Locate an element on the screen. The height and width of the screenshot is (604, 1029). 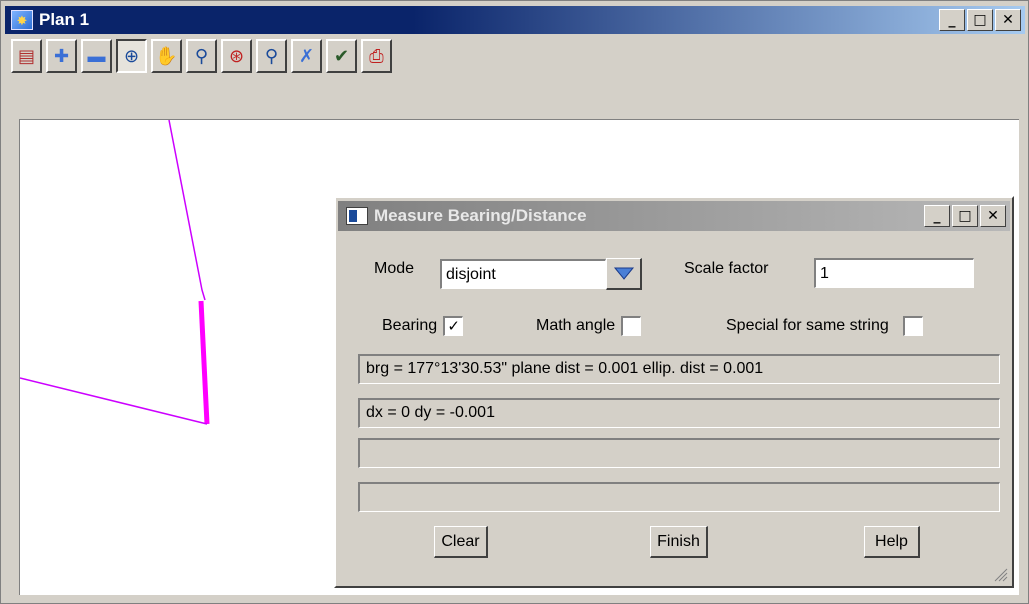
zoom-extent-button: ⊛ is located at coordinates (236, 56).